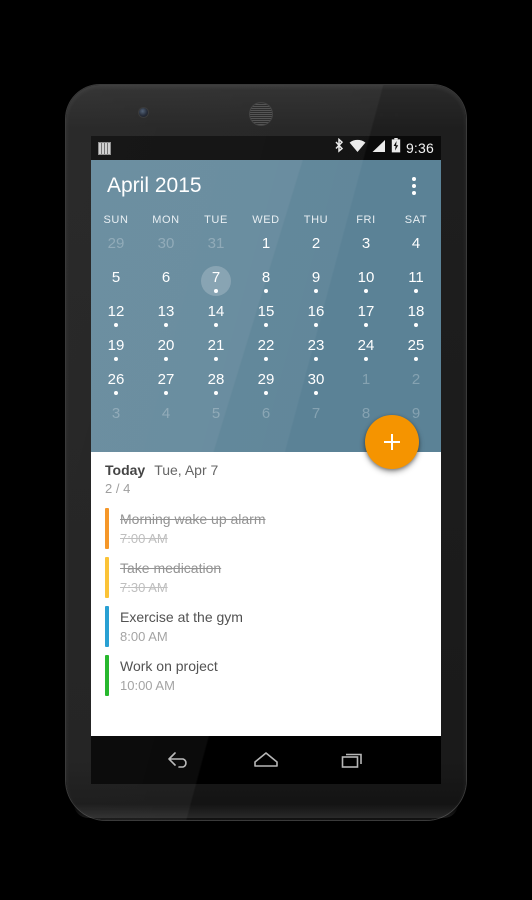 The image size is (532, 900). Describe the element at coordinates (416, 345) in the screenshot. I see `day-number: 25` at that location.